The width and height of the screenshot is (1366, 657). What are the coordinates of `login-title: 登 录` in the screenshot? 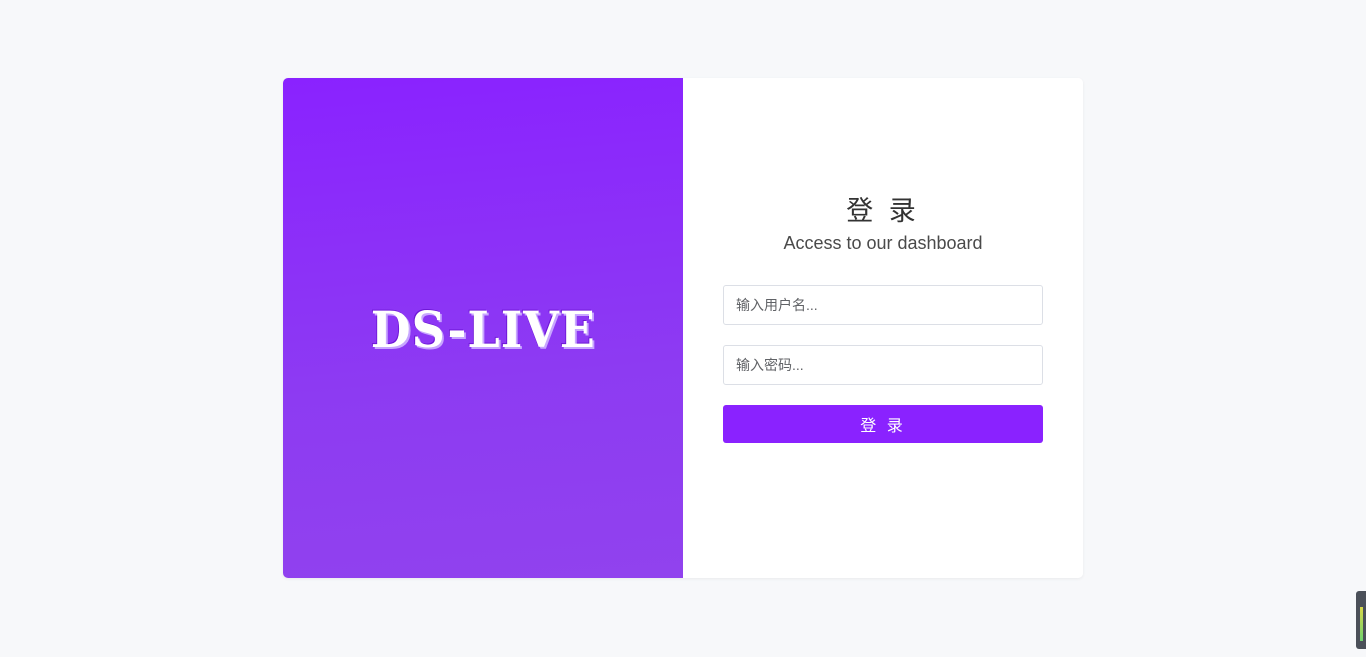 It's located at (883, 211).